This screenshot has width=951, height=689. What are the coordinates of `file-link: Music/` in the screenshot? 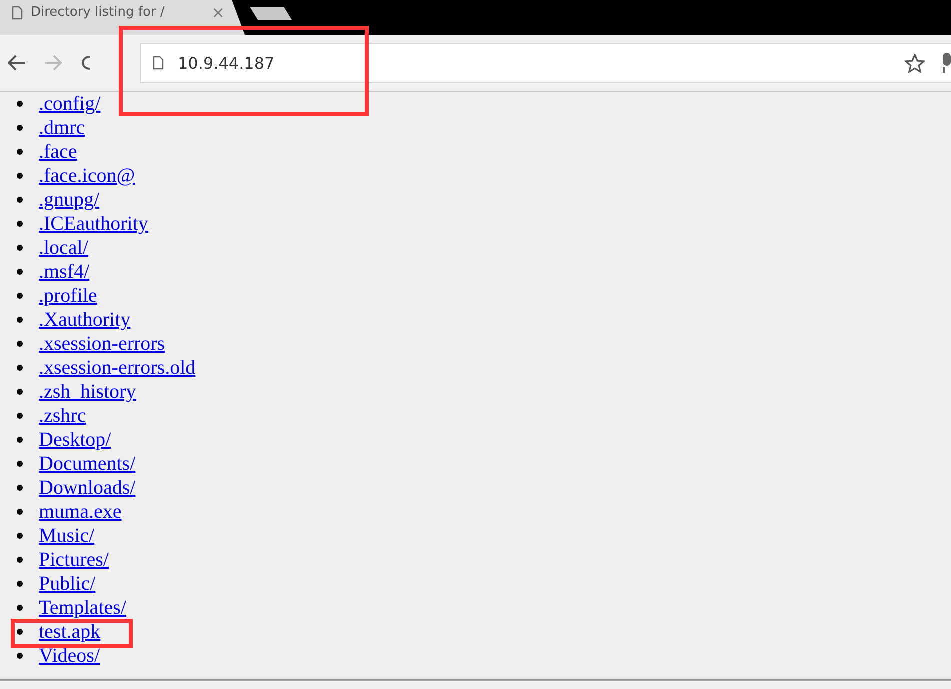 It's located at (67, 536).